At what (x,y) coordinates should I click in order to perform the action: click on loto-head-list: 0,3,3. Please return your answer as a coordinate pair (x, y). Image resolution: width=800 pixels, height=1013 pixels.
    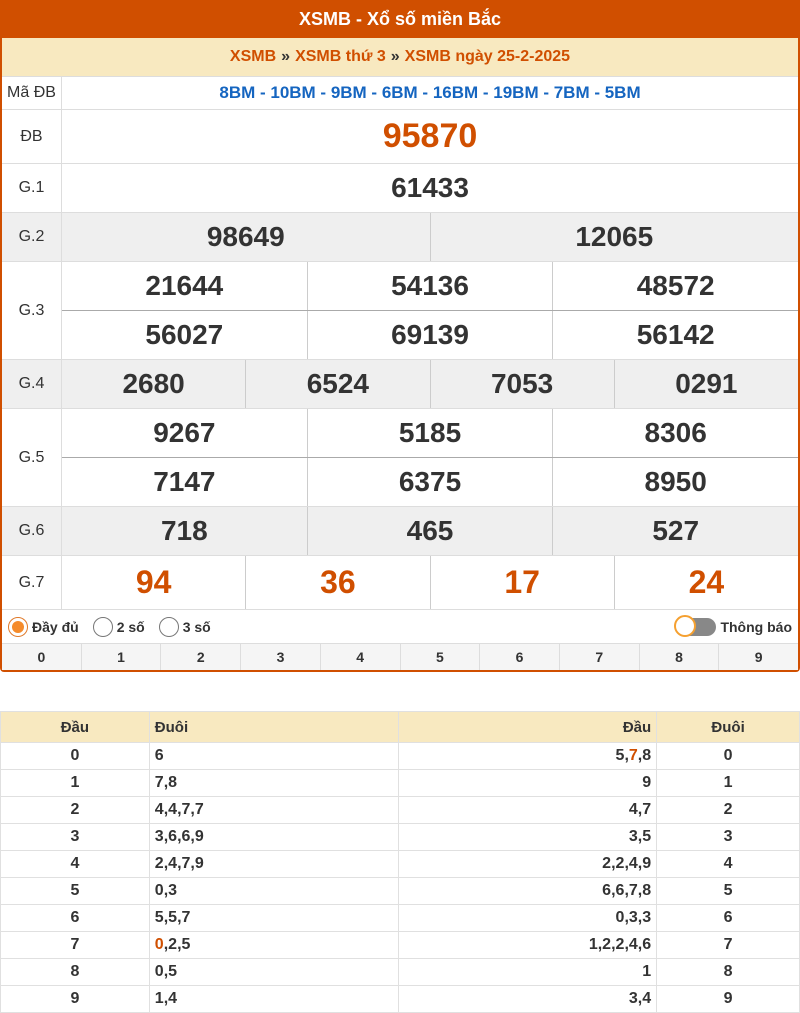
    Looking at the image, I should click on (528, 918).